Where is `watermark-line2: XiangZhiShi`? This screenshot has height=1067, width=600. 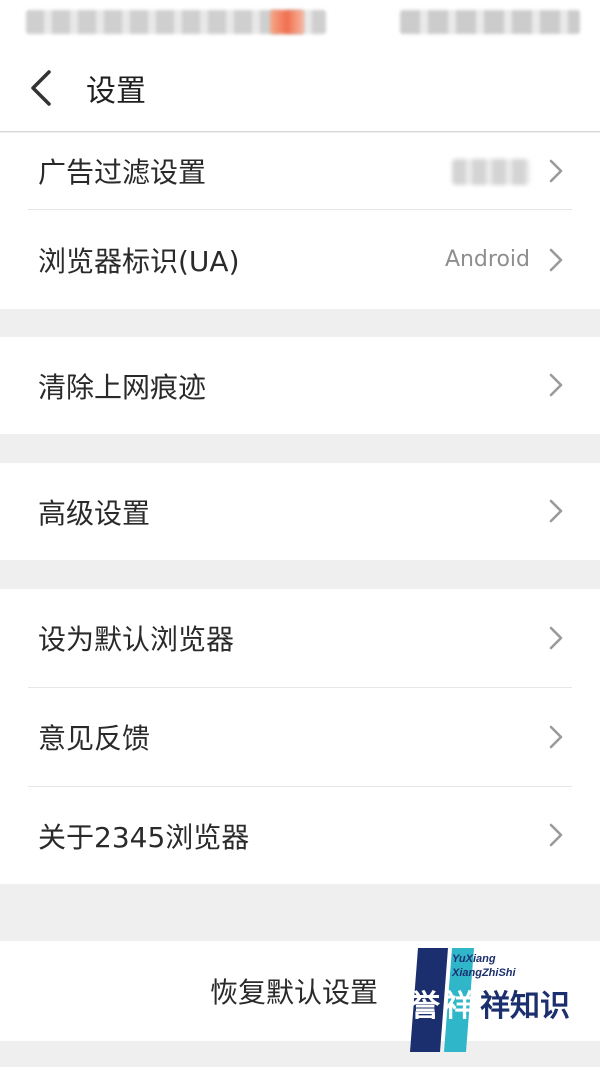
watermark-line2: XiangZhiShi is located at coordinates (484, 973).